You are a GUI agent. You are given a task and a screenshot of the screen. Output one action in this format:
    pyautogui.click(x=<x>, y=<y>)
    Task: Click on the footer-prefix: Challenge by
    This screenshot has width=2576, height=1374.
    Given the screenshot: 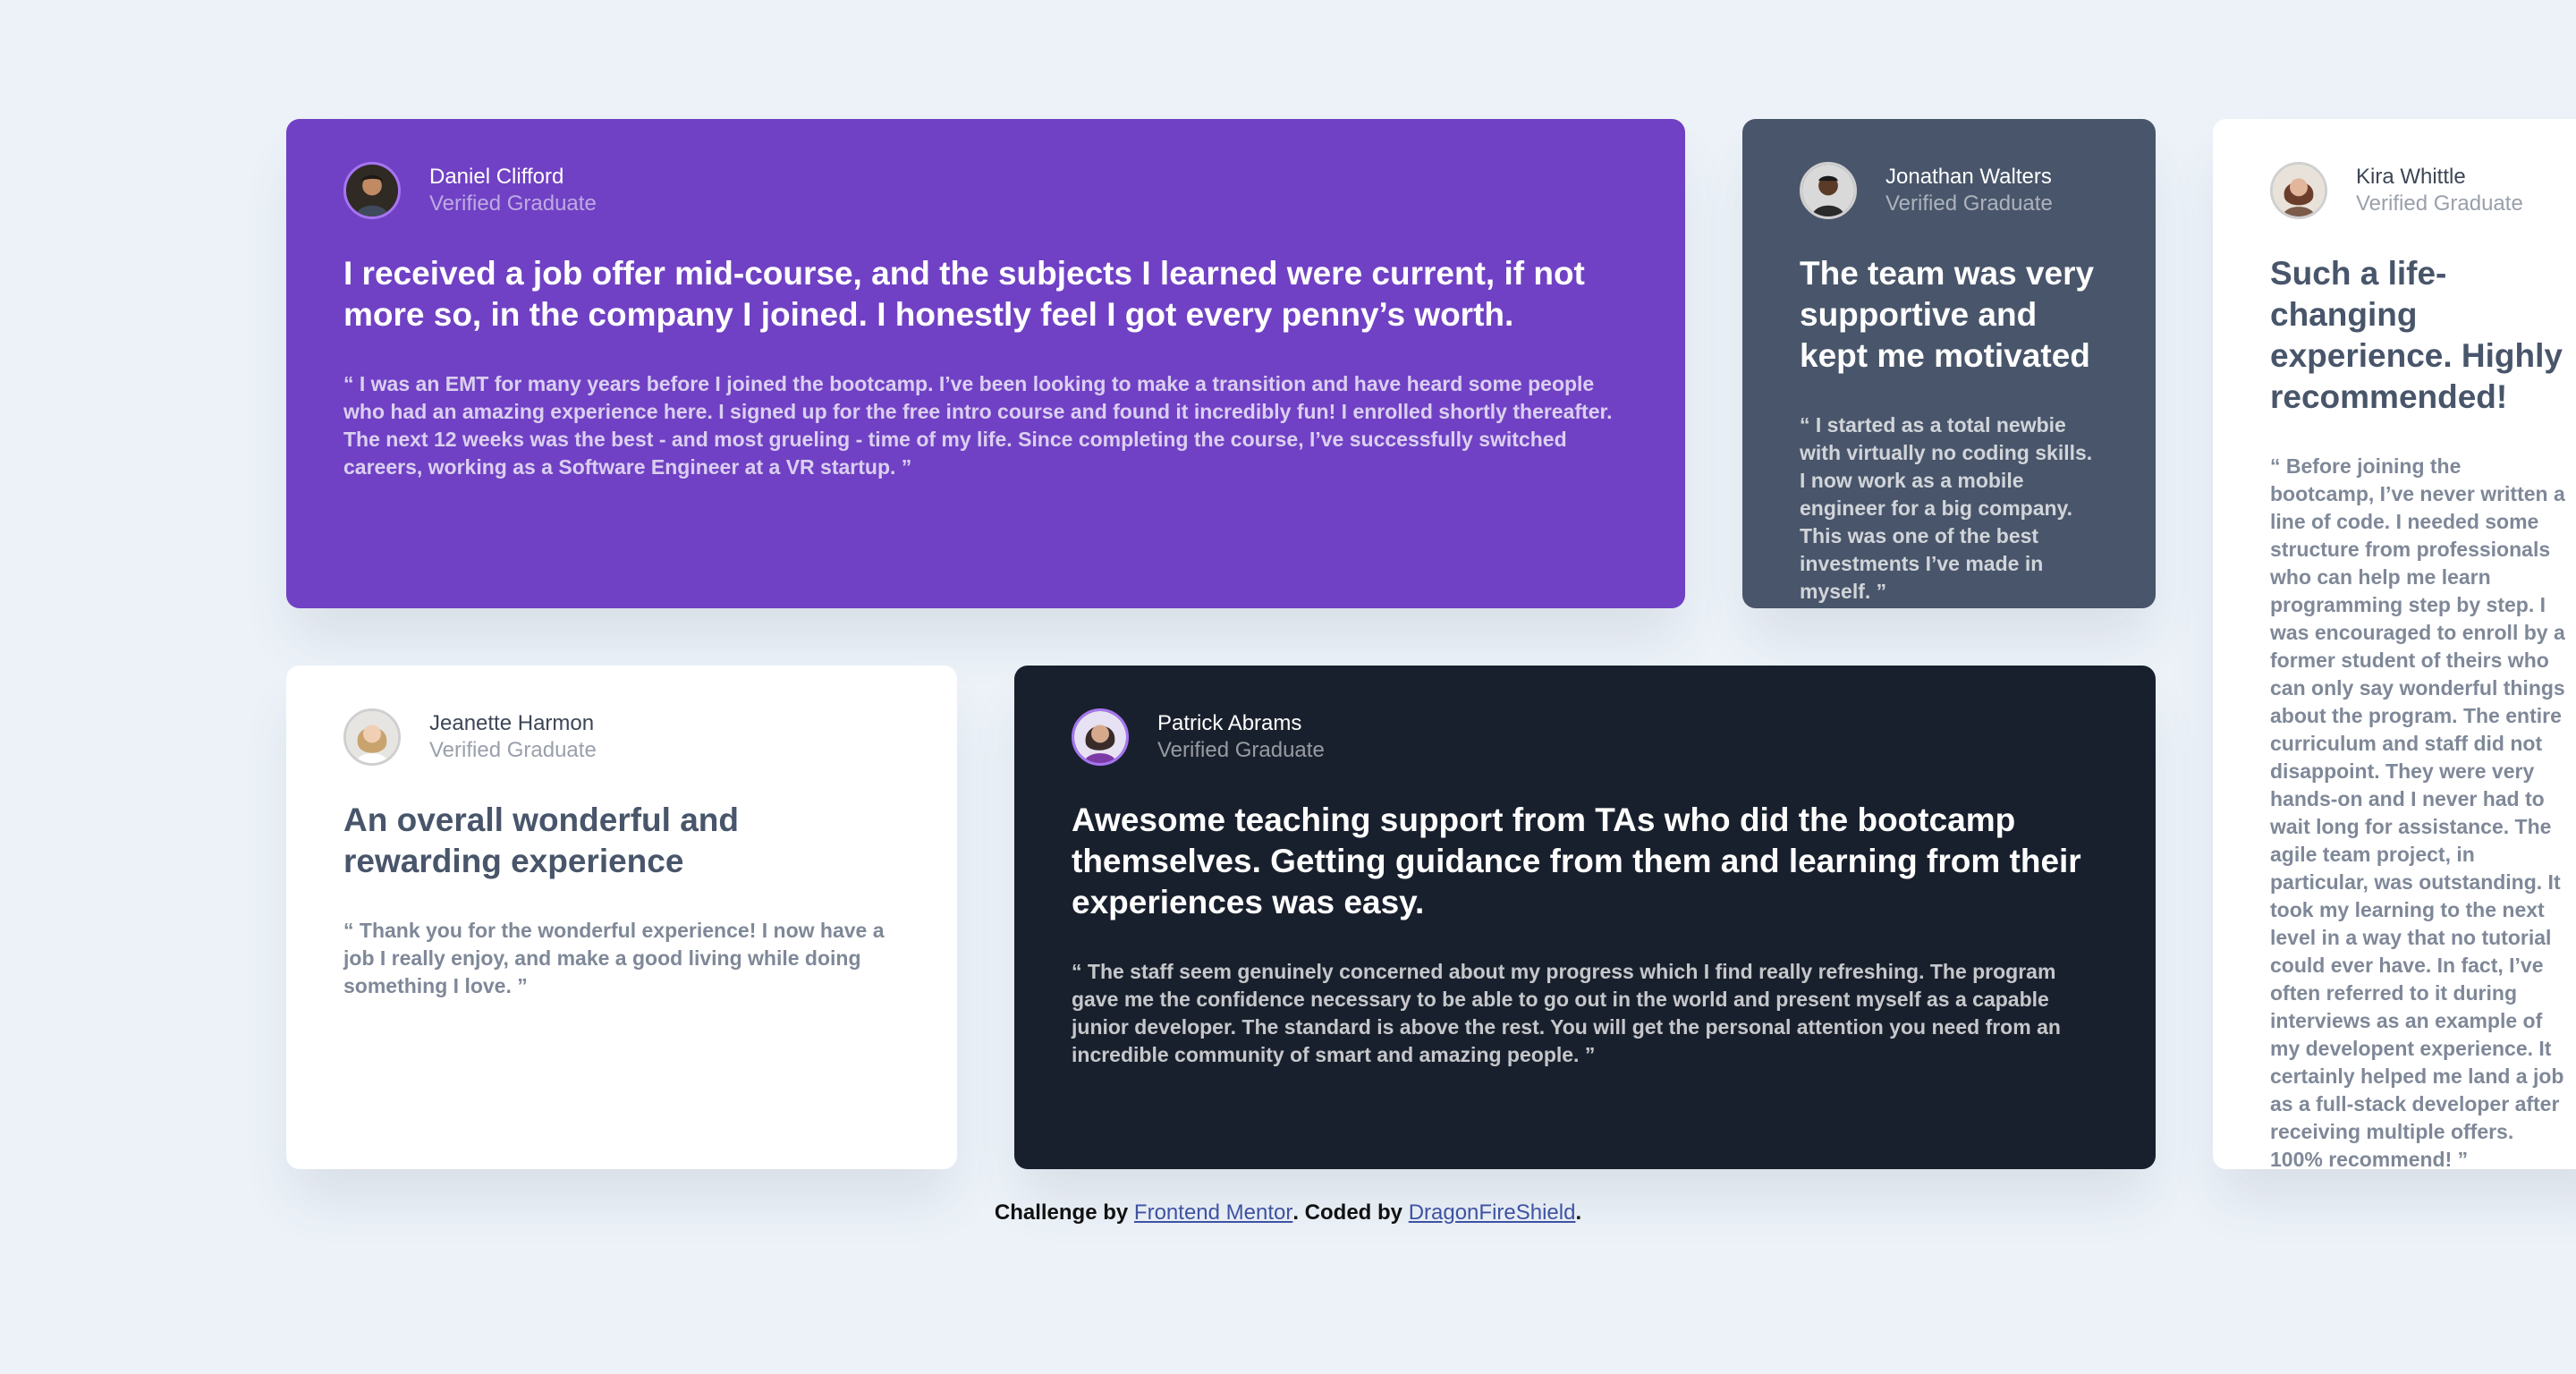 What is the action you would take?
    pyautogui.click(x=1064, y=1212)
    